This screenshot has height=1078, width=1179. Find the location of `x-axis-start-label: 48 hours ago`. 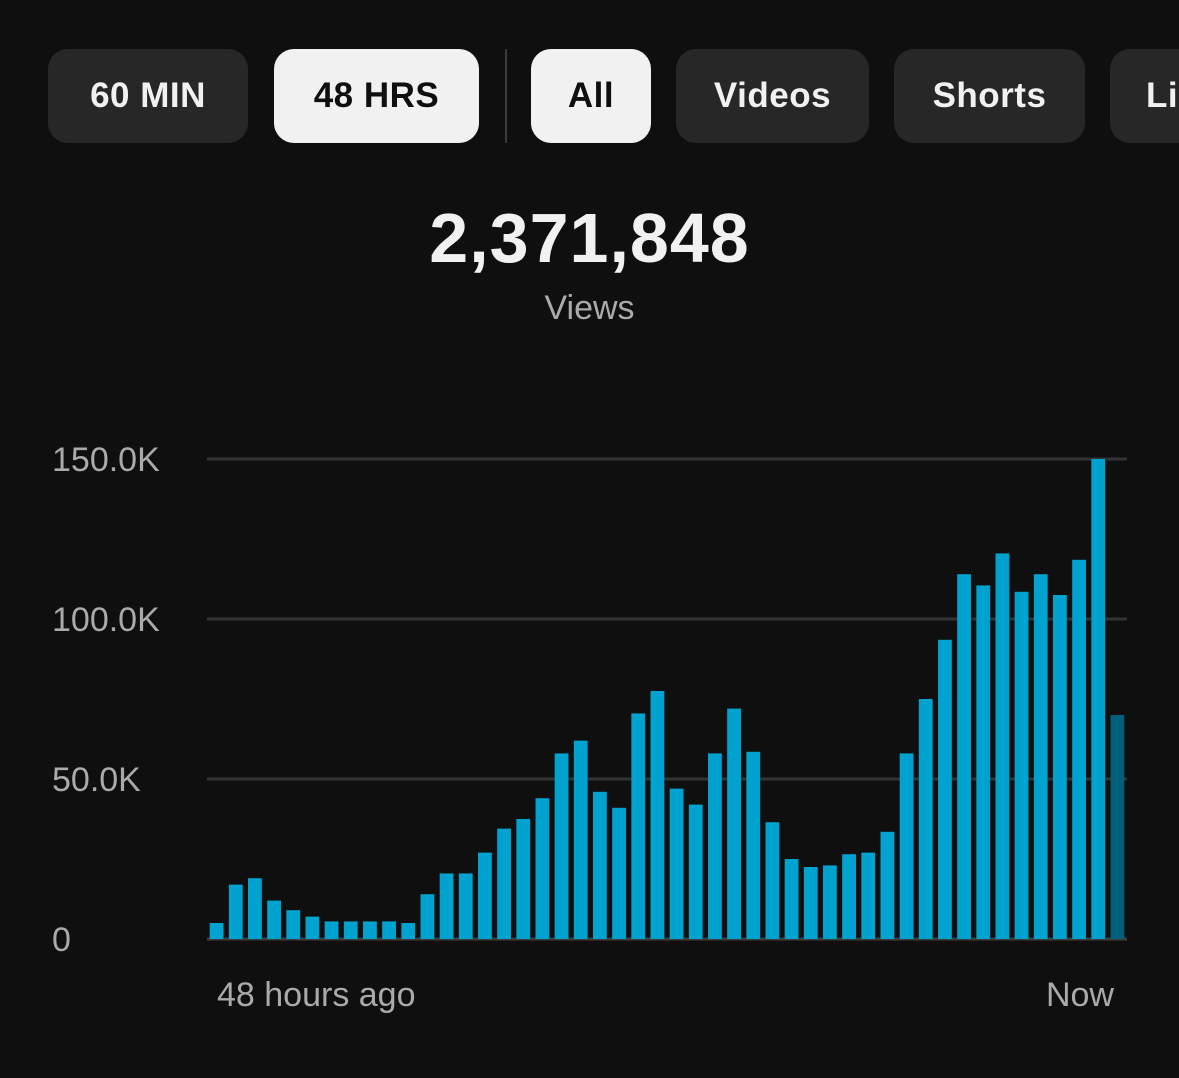

x-axis-start-label: 48 hours ago is located at coordinates (316, 995).